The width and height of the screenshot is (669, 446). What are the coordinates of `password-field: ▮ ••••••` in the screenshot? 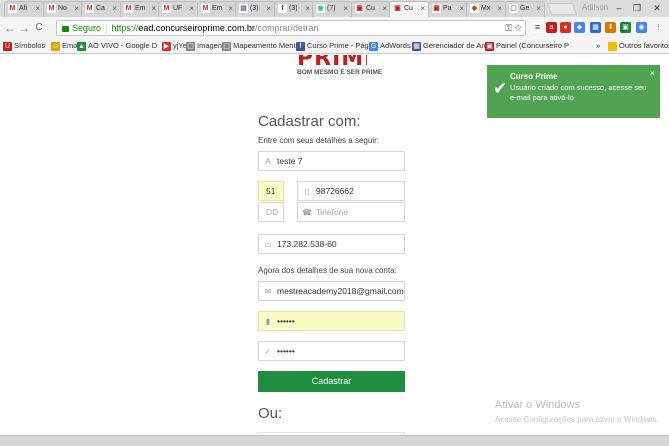 It's located at (331, 321).